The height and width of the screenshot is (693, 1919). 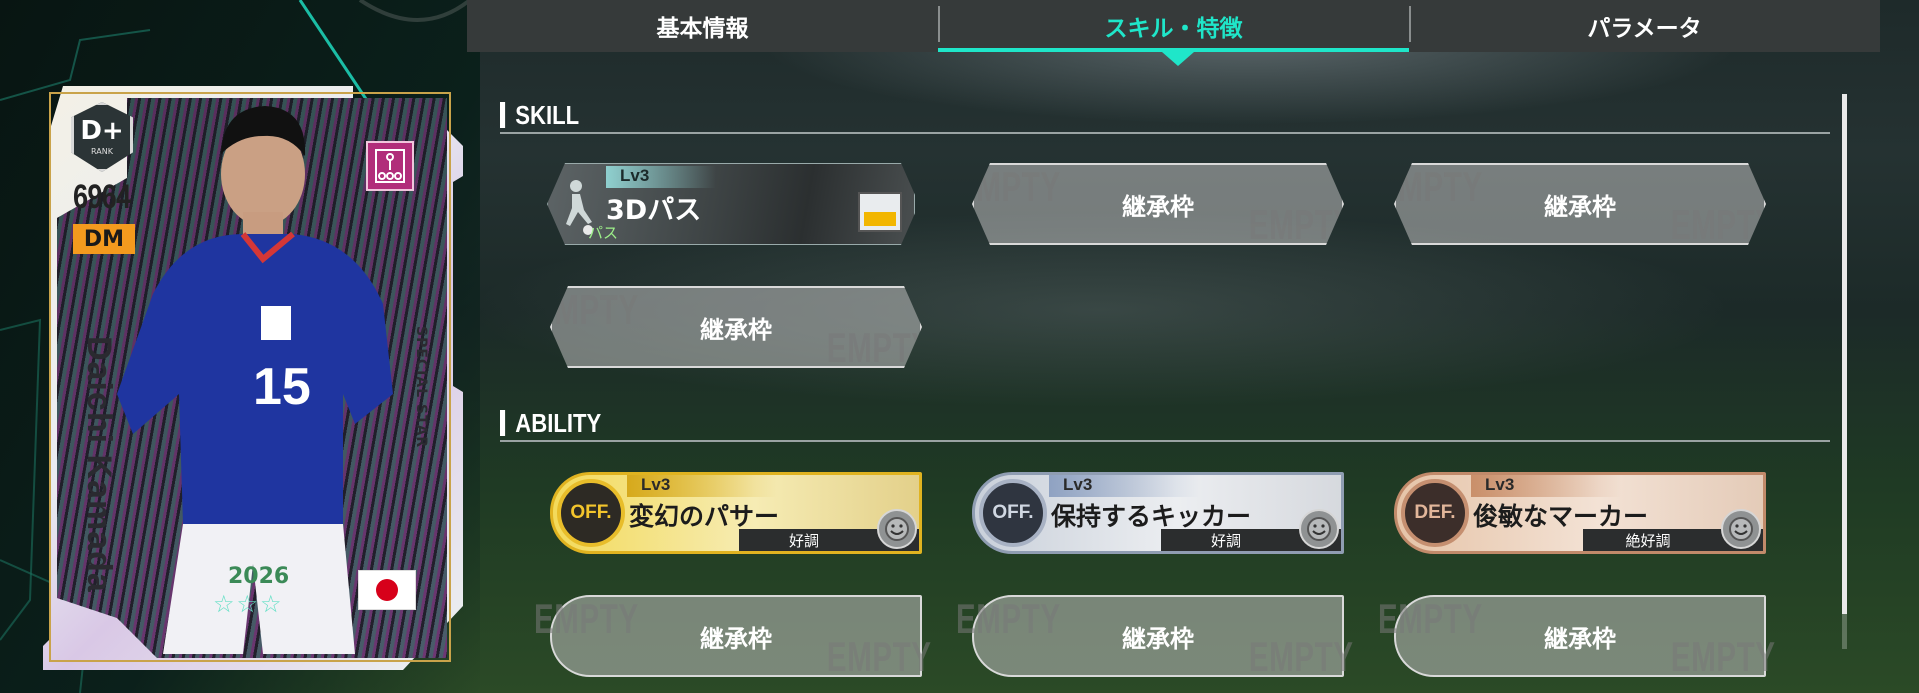 What do you see at coordinates (1435, 513) in the screenshot?
I see `defense-badge-icon: DEF.` at bounding box center [1435, 513].